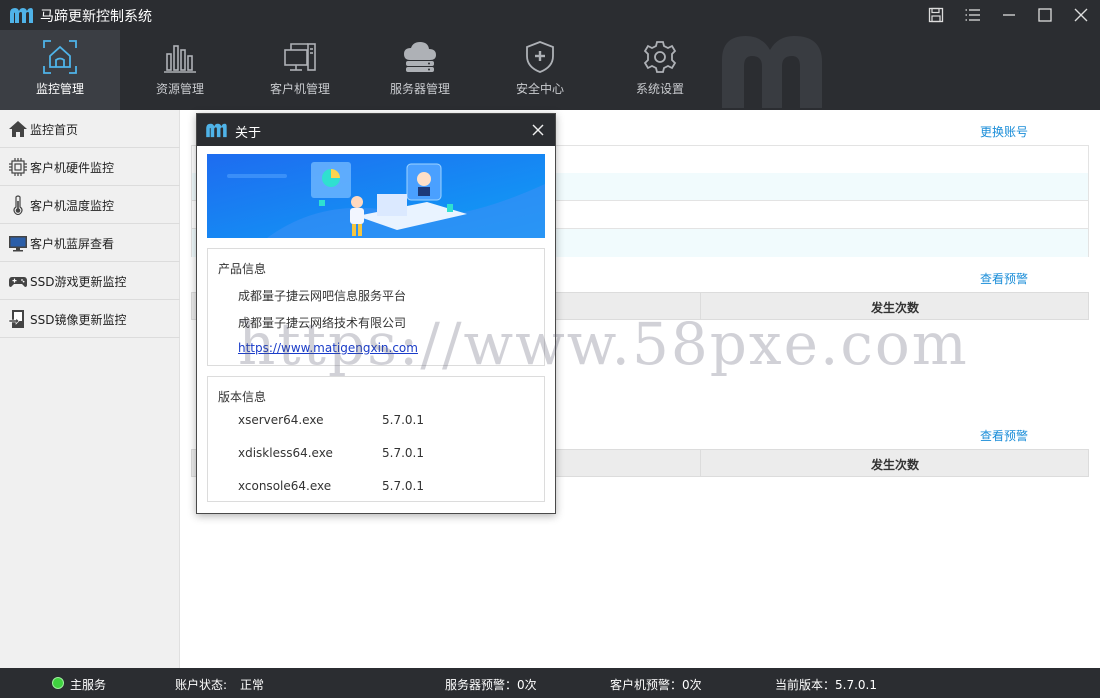 The image size is (1100, 698). Describe the element at coordinates (18, 205) in the screenshot. I see `thermometer-icon` at that location.